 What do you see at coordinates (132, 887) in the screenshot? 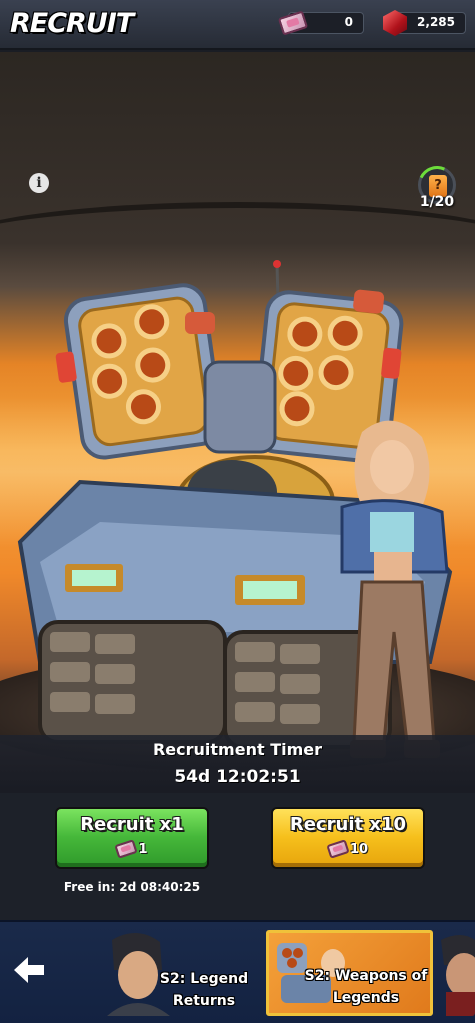
I see `free-recruit-timer: Free in: 2d 08:40:25` at bounding box center [132, 887].